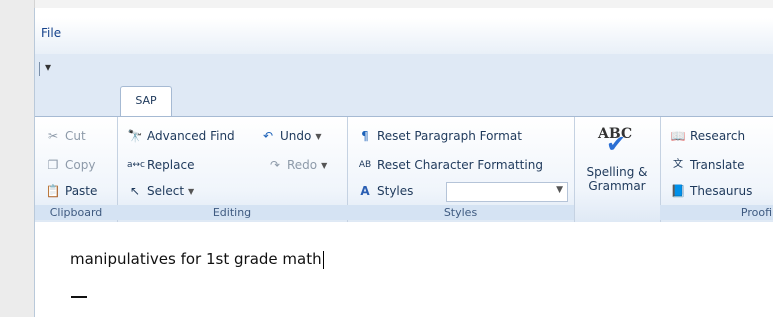  I want to click on clipboard-group: ✂ Cut ❐ Copy 📋 Paste Clipboard, so click(76, 169).